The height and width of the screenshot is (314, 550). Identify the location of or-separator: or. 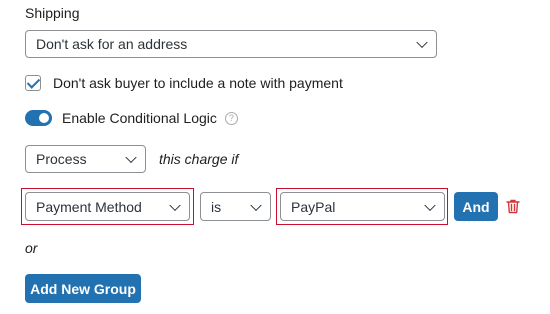
(31, 248).